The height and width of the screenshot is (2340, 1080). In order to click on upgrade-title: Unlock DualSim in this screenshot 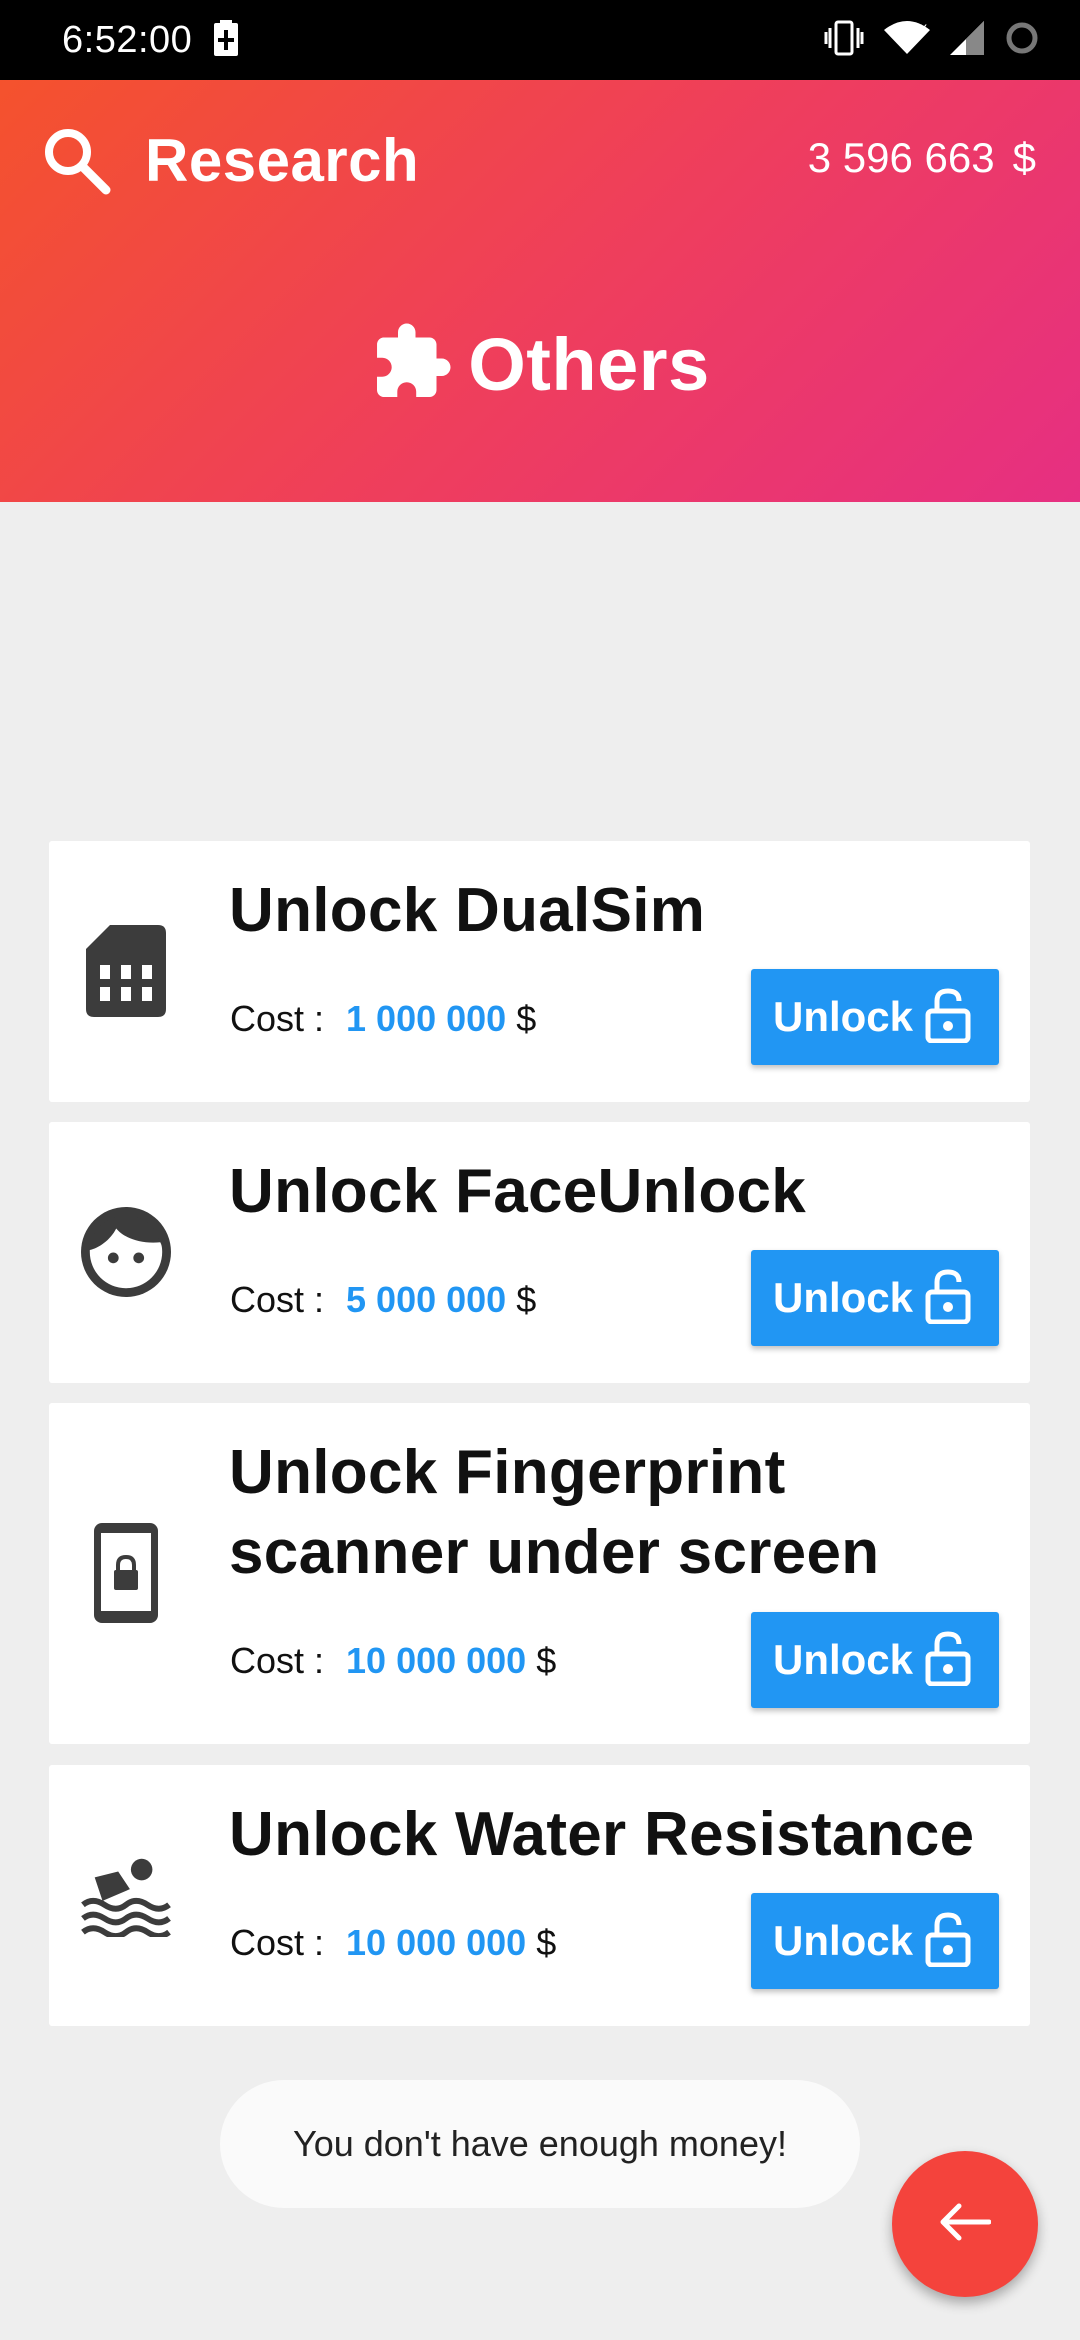, I will do `click(467, 910)`.